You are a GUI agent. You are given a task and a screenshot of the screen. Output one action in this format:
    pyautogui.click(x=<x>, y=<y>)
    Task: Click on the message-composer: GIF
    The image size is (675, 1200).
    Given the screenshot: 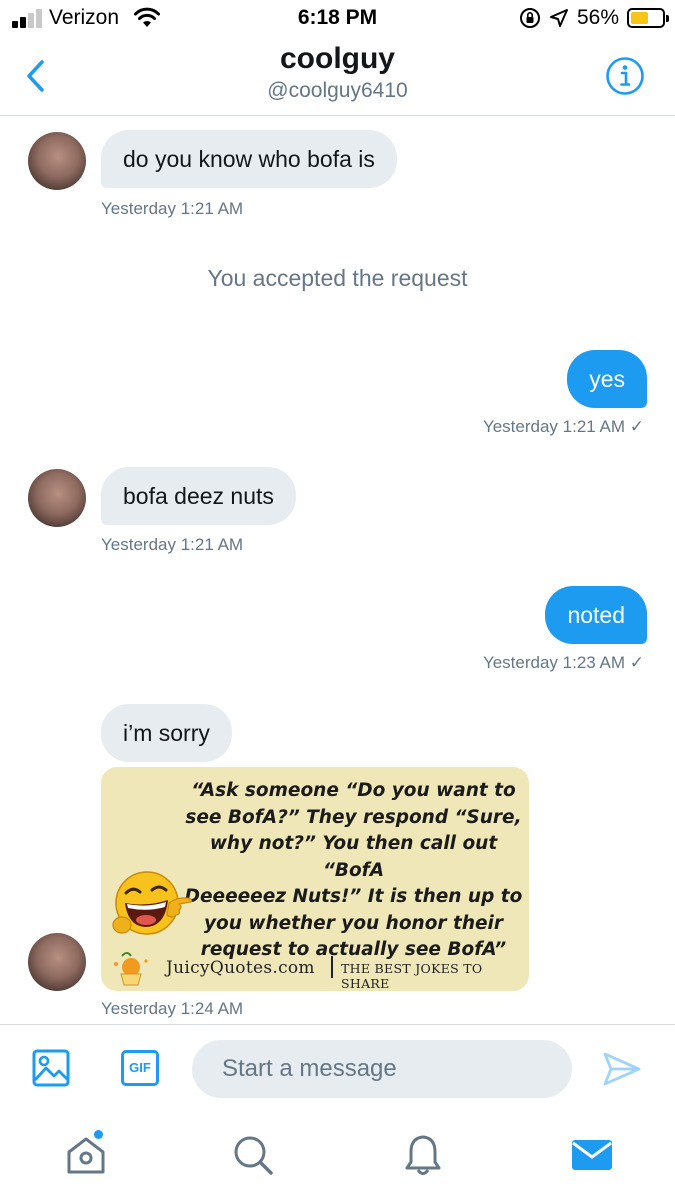 What is the action you would take?
    pyautogui.click(x=337, y=1067)
    